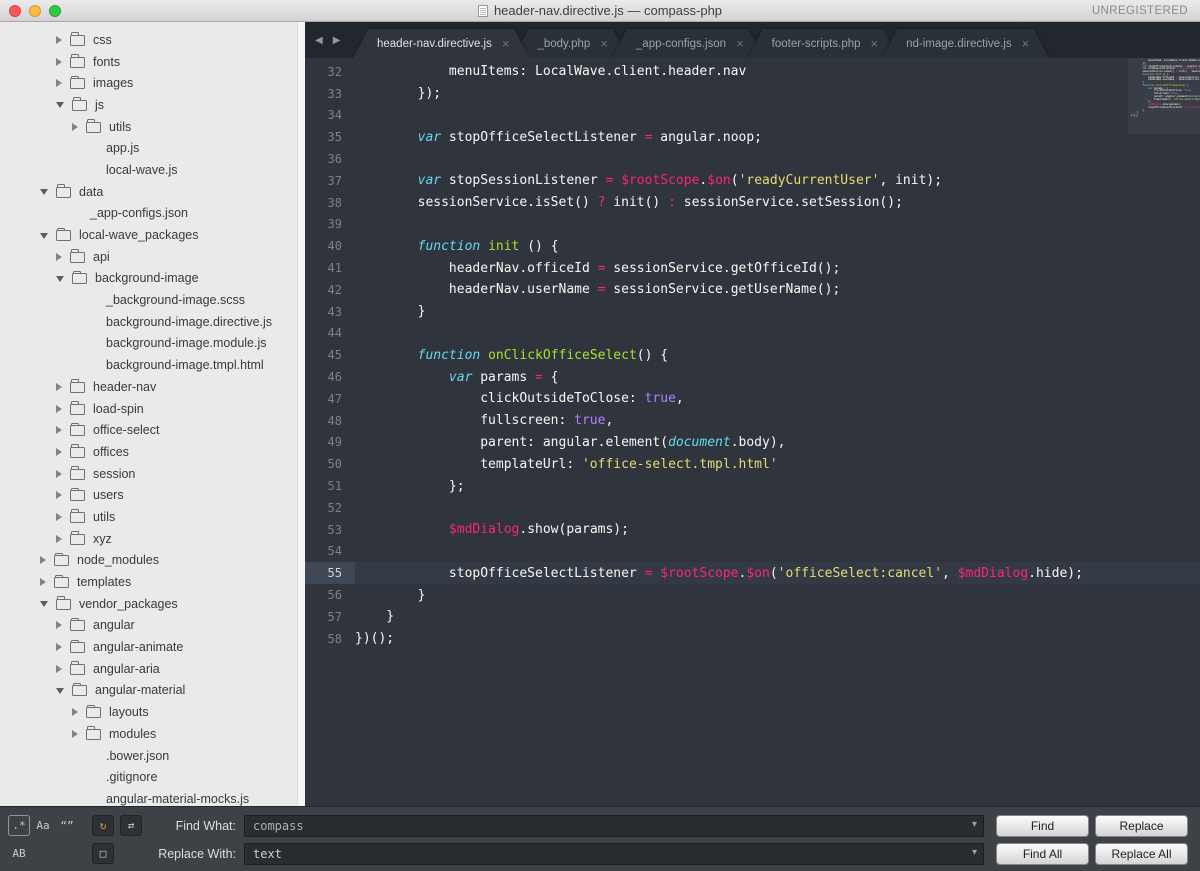 Image resolution: width=1200 pixels, height=871 pixels. What do you see at coordinates (1042, 825) in the screenshot?
I see `find-button: Find` at bounding box center [1042, 825].